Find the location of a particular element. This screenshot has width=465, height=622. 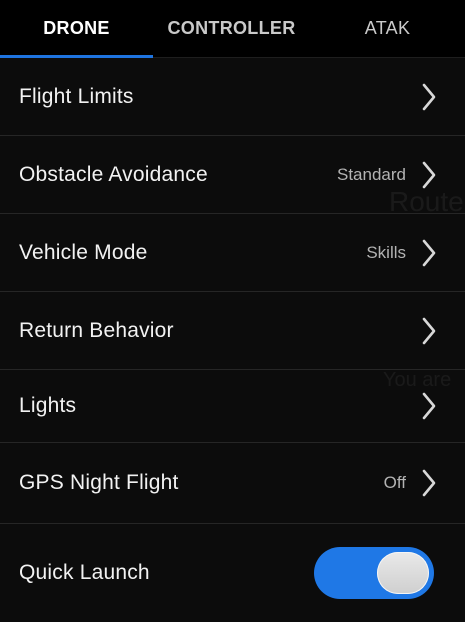

settings-row-return-behavior: Return Behavior is located at coordinates (232, 331).